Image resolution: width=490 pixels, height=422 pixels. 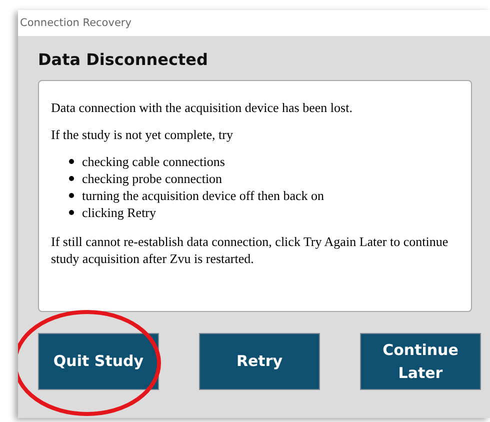 What do you see at coordinates (119, 212) in the screenshot?
I see `step-text: clicking Retry` at bounding box center [119, 212].